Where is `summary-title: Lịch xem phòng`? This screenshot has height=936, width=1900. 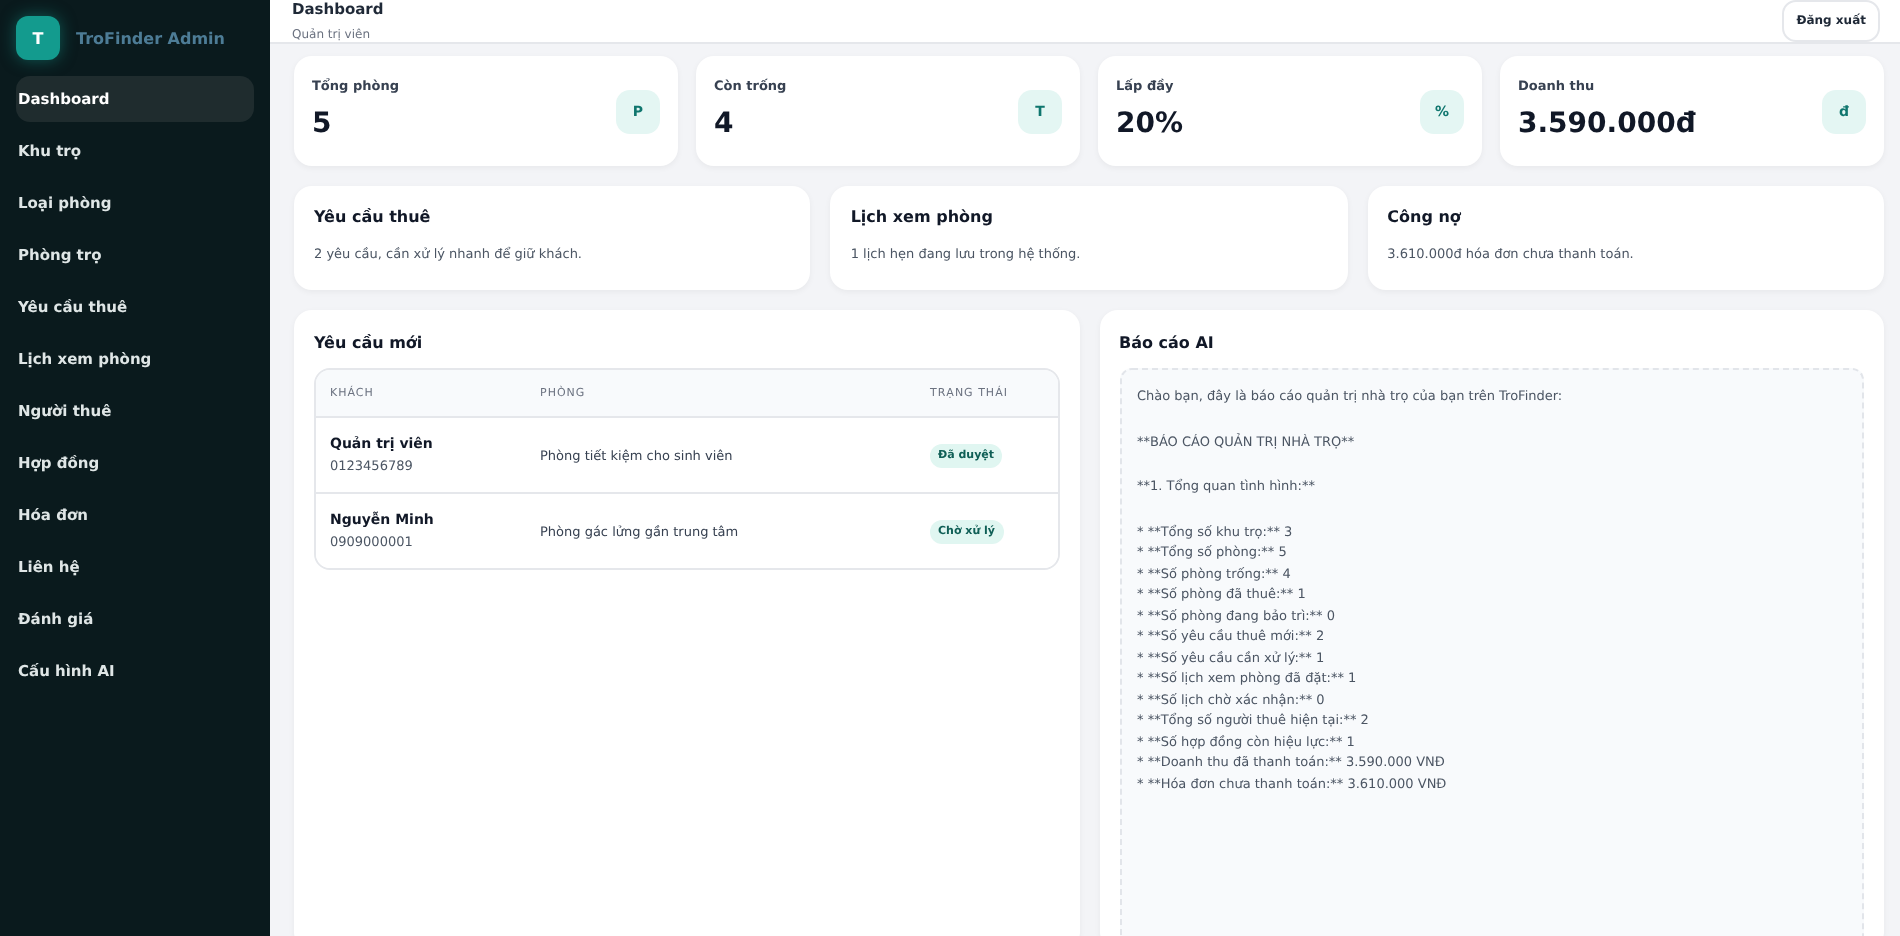 summary-title: Lịch xem phòng is located at coordinates (922, 217).